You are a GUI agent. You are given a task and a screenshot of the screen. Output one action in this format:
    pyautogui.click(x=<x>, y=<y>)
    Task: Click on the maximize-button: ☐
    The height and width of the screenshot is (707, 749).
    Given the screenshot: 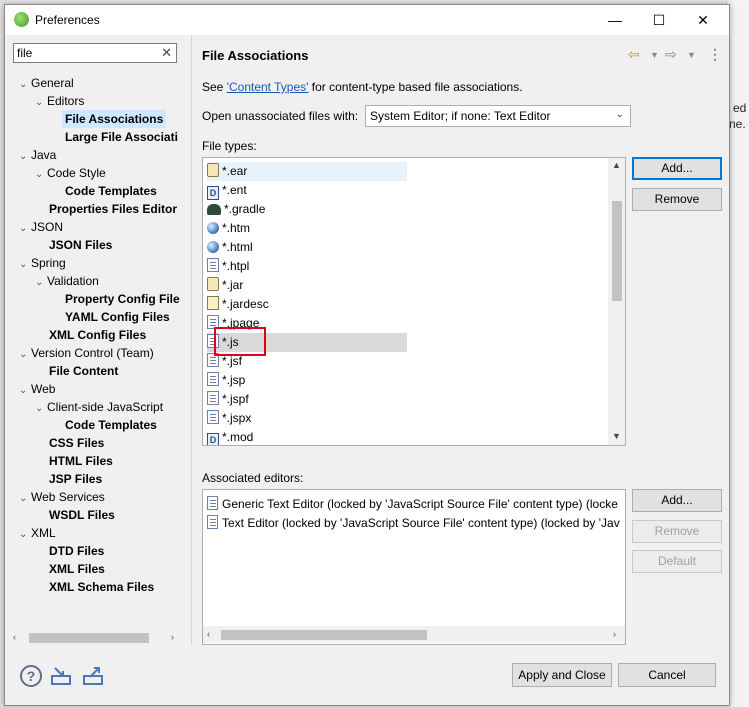 What is the action you would take?
    pyautogui.click(x=659, y=20)
    